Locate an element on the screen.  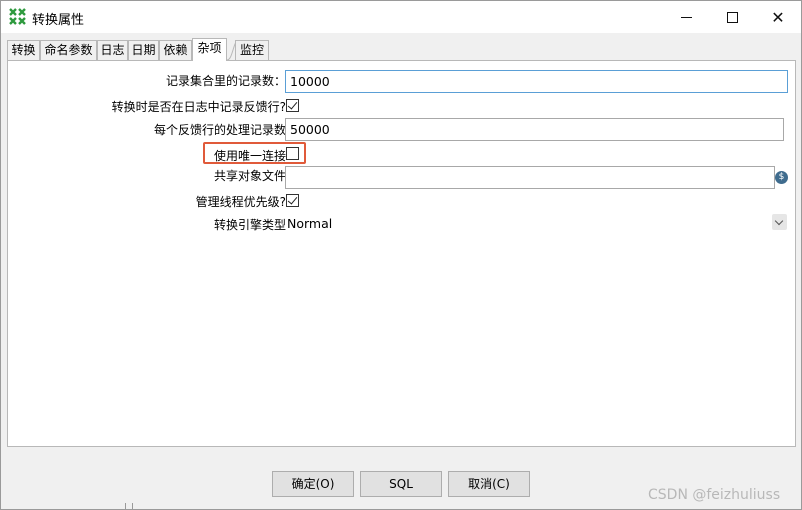
chevron-down-icon is located at coordinates (779, 221).